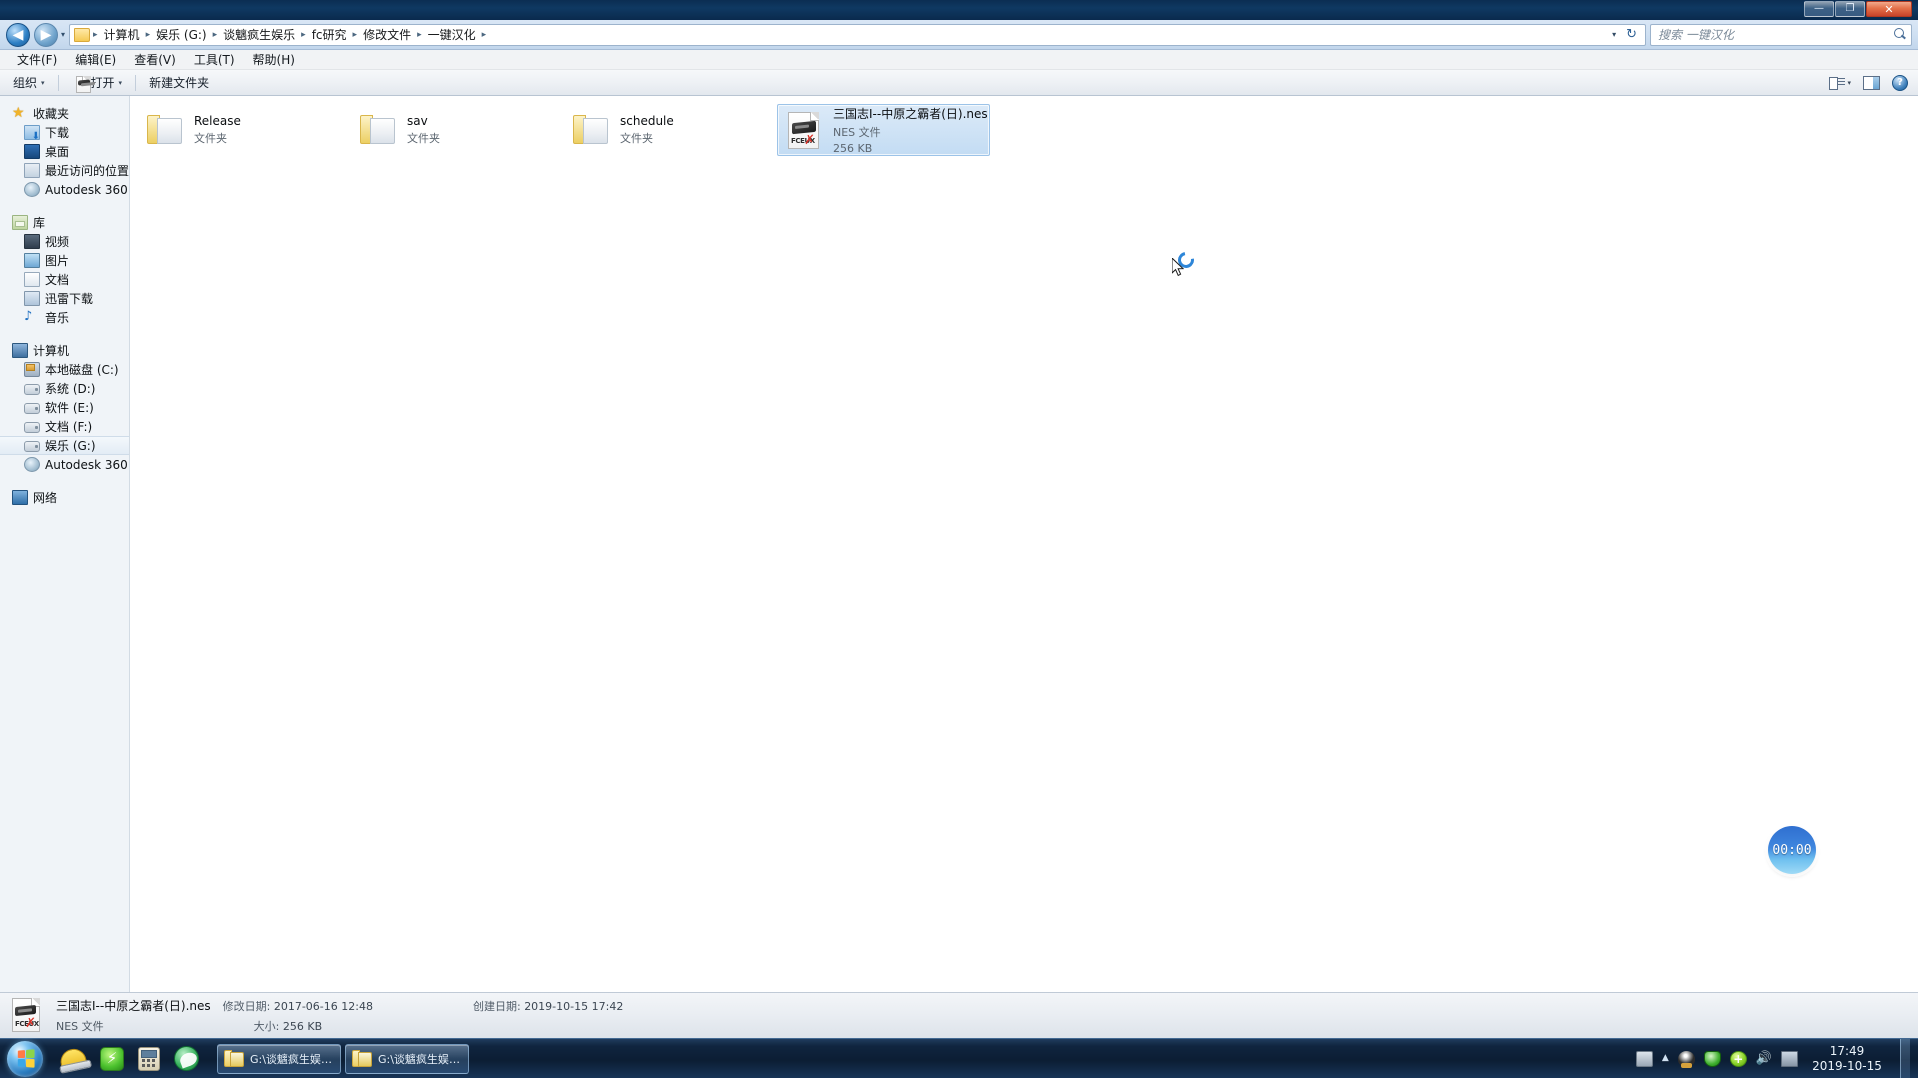 The width and height of the screenshot is (1918, 1078). Describe the element at coordinates (64, 189) in the screenshot. I see `sidebar-item-autodesk-360: Autodesk 360` at that location.